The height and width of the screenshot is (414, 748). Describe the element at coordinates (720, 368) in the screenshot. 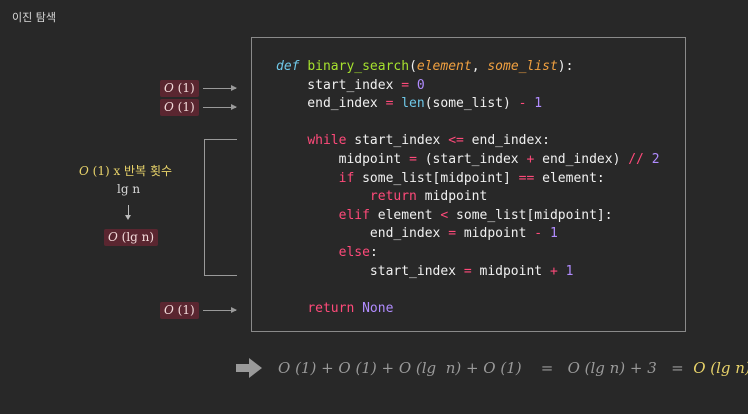

I see `formula-result: O (lg n)` at that location.